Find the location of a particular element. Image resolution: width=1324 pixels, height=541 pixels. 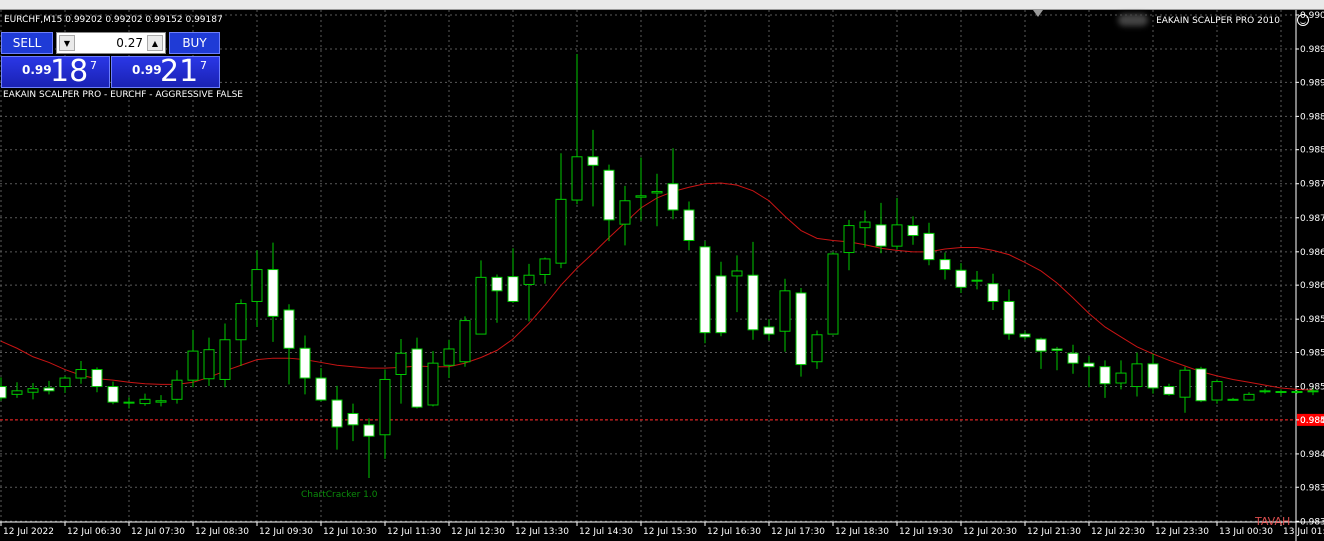

lot-increase-icon: ▲ is located at coordinates (155, 43).